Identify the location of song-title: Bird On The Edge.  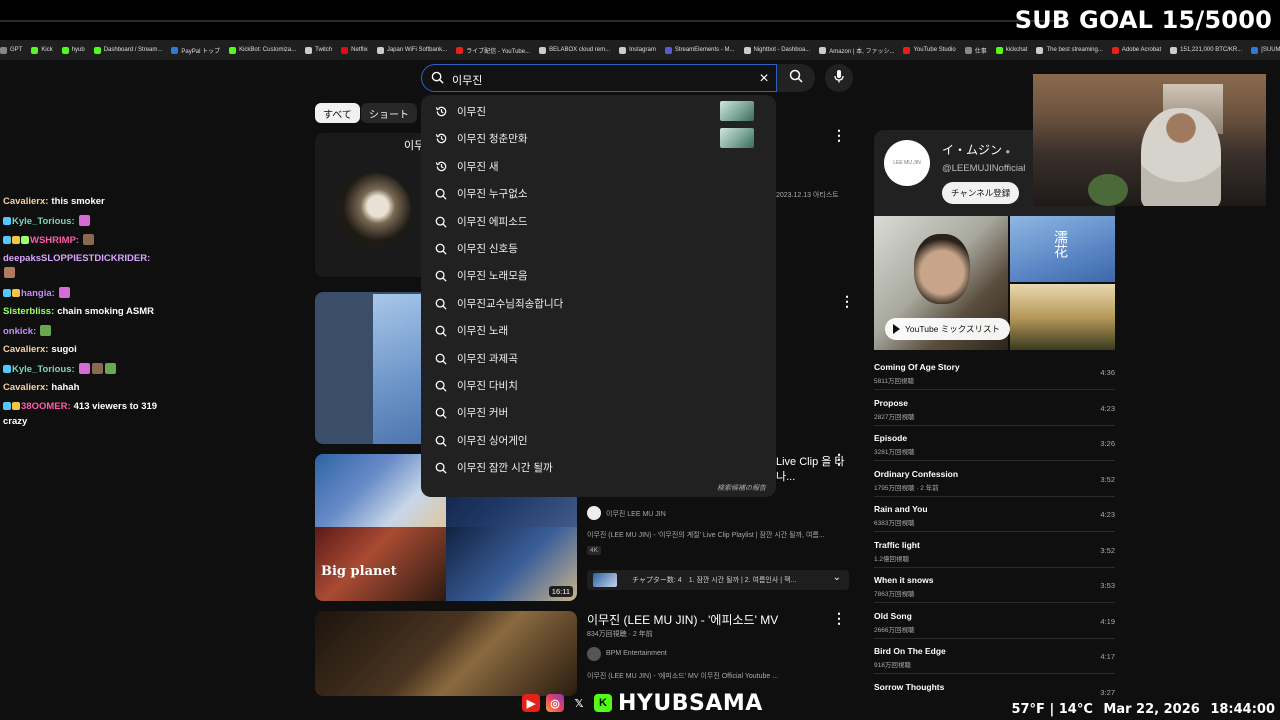
(910, 651).